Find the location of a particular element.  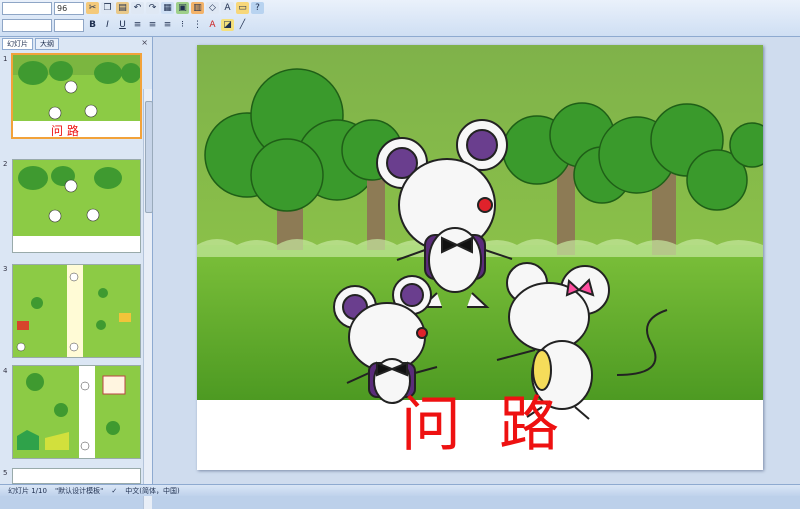

align-right-icon: ≡ is located at coordinates (167, 25).